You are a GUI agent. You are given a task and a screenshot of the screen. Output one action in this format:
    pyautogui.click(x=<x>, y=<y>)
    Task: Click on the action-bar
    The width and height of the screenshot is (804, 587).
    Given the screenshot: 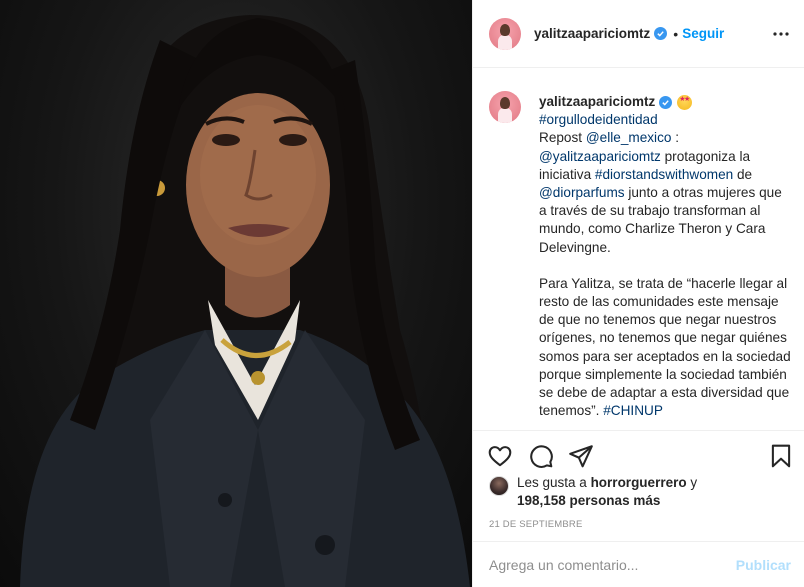 What is the action you would take?
    pyautogui.click(x=638, y=455)
    